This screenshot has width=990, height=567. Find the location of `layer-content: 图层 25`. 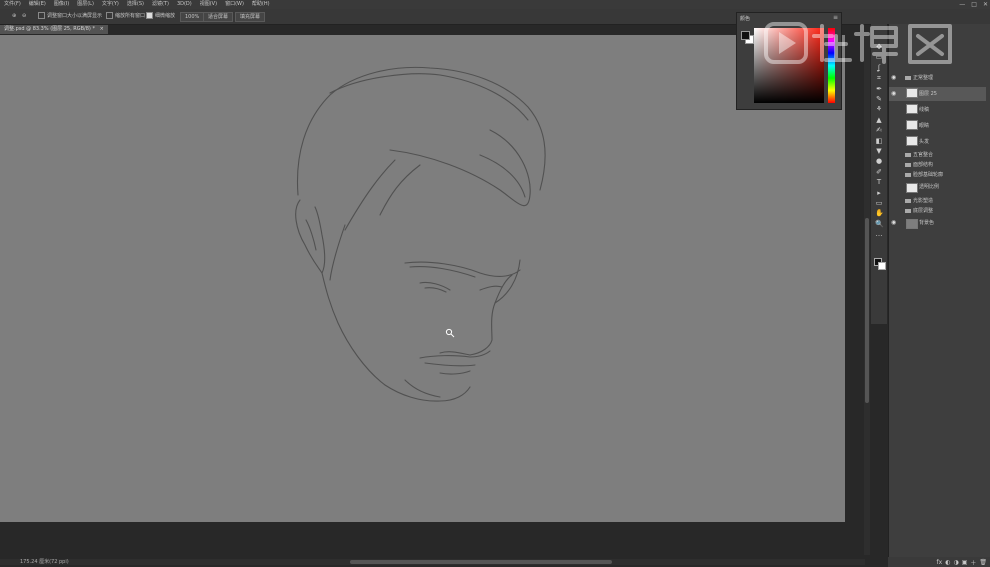

layer-content: 图层 25 is located at coordinates (928, 94).